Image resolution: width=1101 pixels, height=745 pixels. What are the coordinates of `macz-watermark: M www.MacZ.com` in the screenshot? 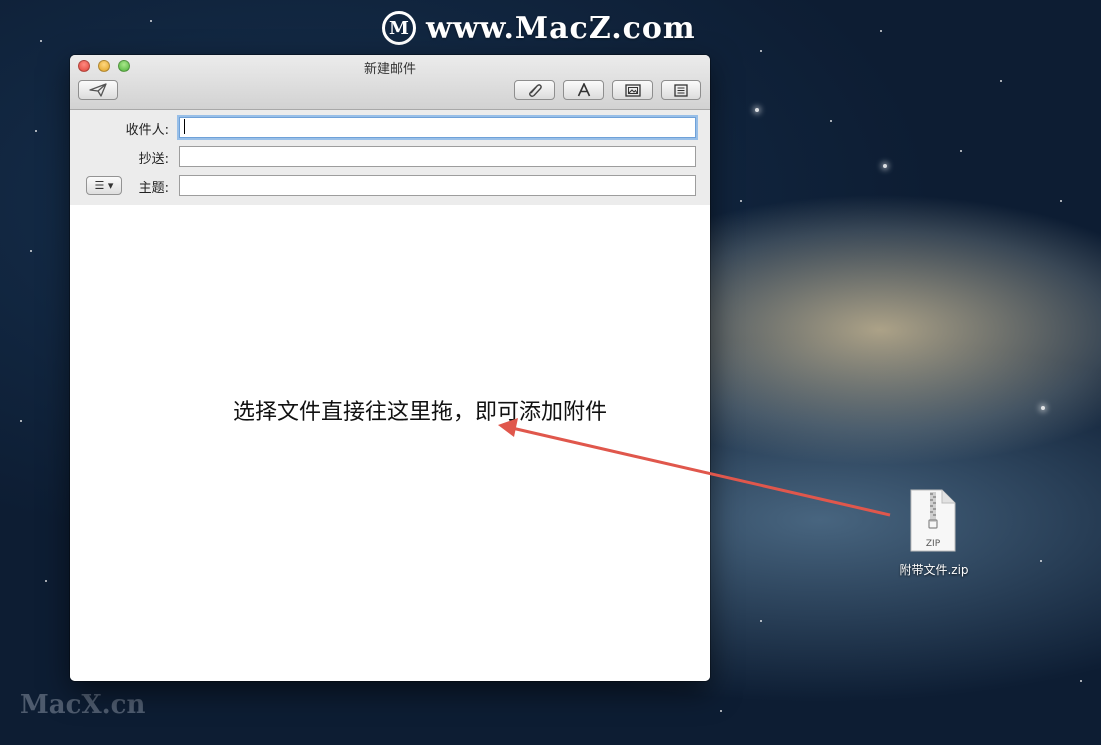 It's located at (539, 28).